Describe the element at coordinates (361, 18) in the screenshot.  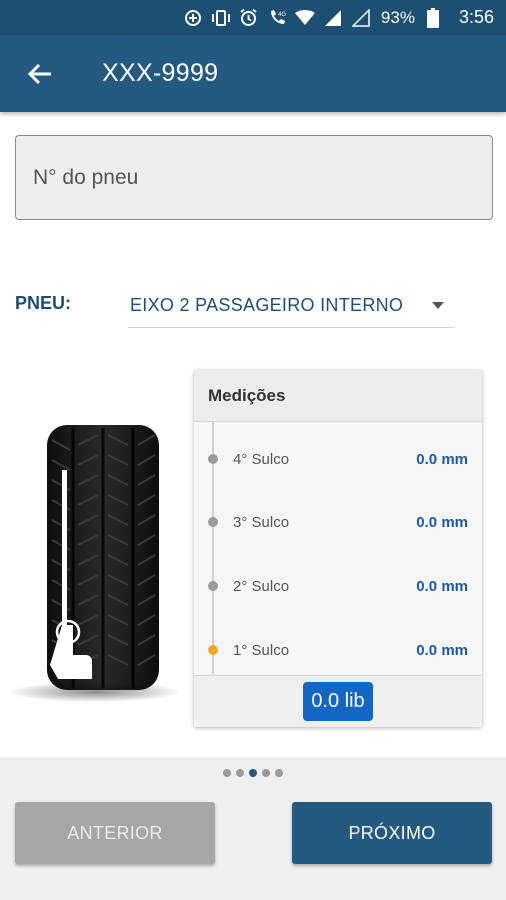
I see `signal-empty-icon` at that location.